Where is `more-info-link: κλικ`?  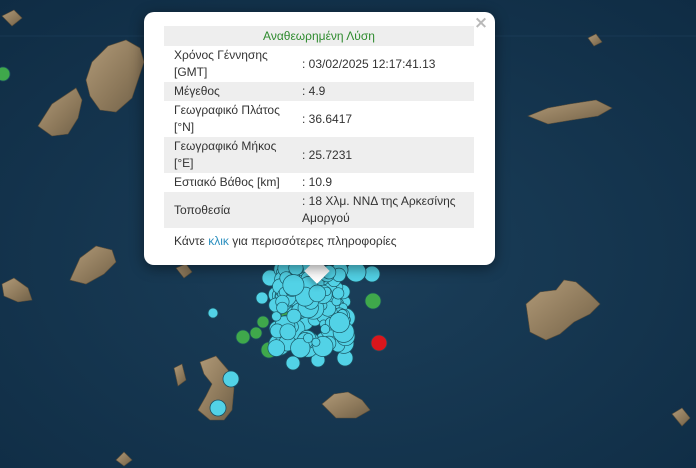
more-info-link: κλικ is located at coordinates (218, 241).